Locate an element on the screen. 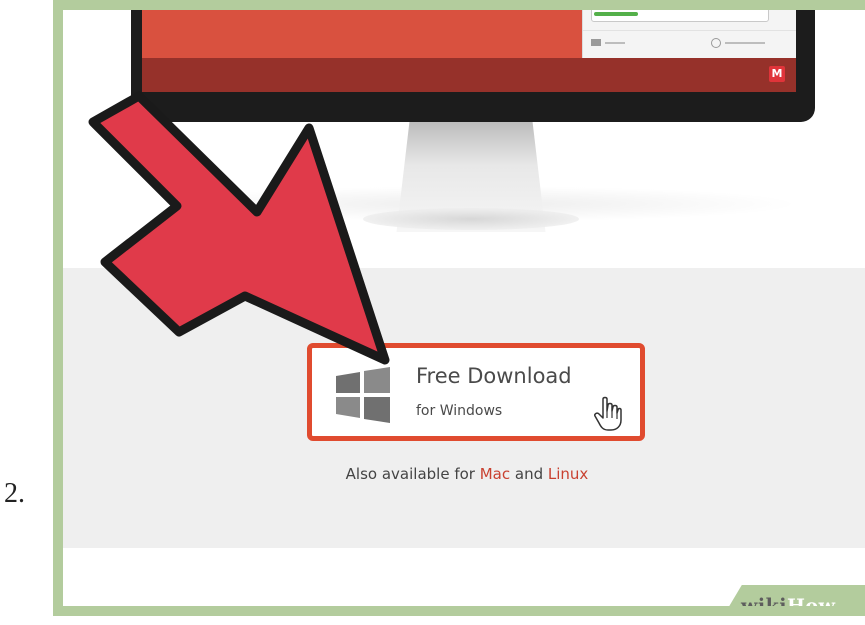 This screenshot has width=865, height=625. screen-panel-row is located at coordinates (689, 43).